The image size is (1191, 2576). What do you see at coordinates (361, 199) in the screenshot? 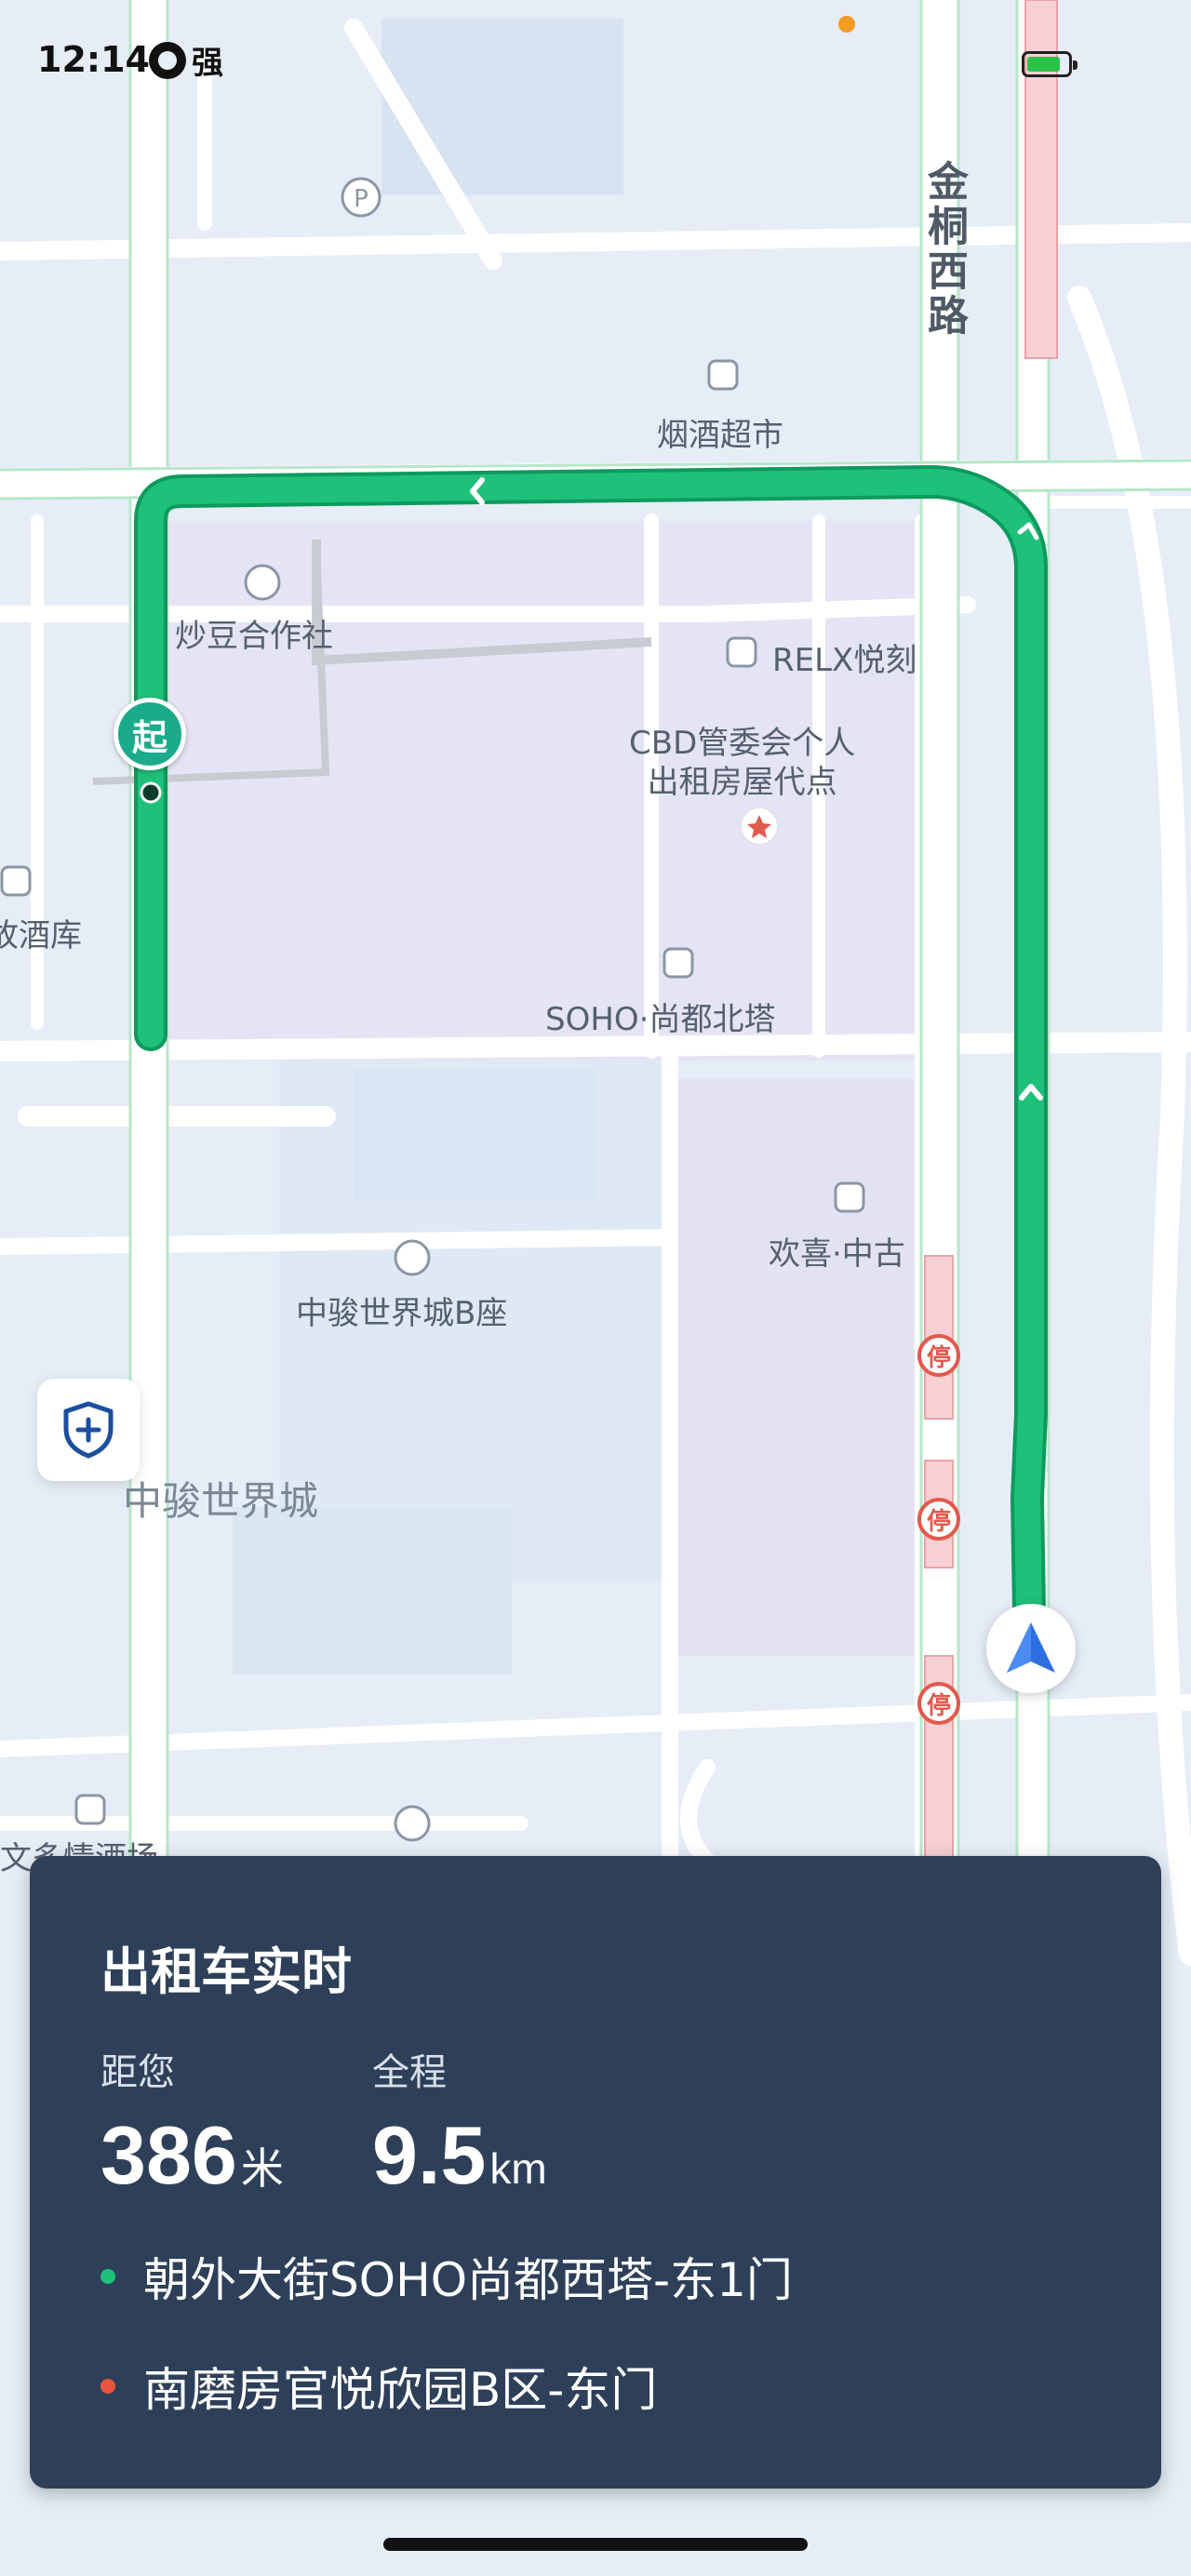
I see `parking-icon: P` at bounding box center [361, 199].